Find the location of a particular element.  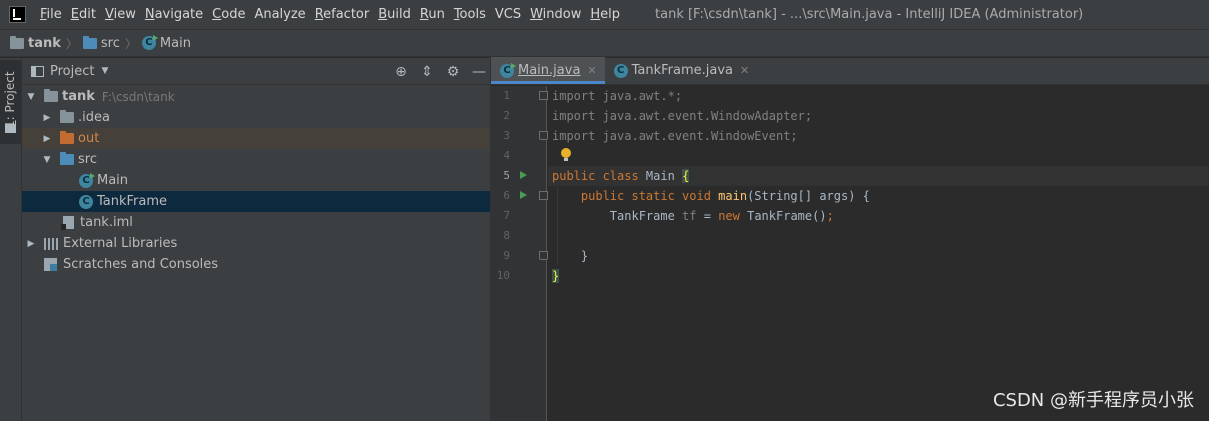

module-file-icon is located at coordinates (67, 223).